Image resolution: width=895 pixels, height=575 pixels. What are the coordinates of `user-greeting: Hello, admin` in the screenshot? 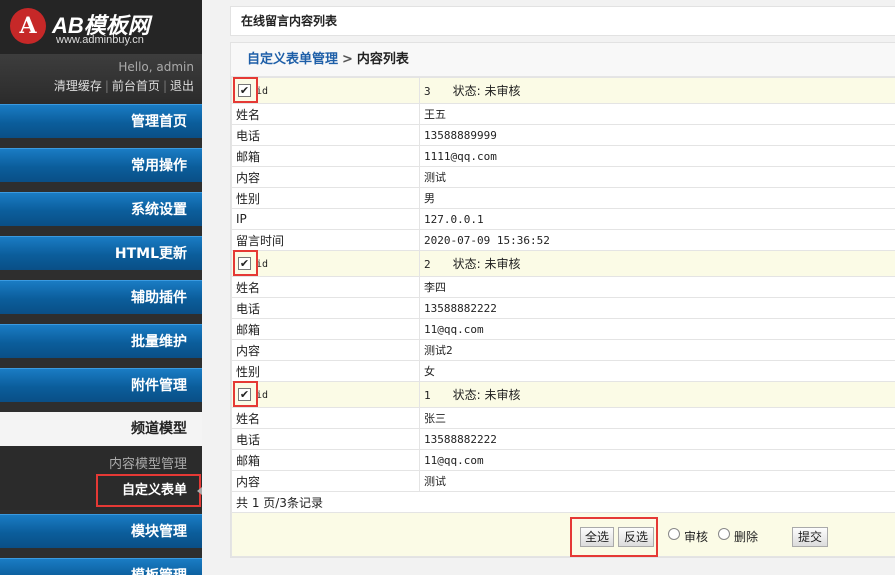 It's located at (156, 67).